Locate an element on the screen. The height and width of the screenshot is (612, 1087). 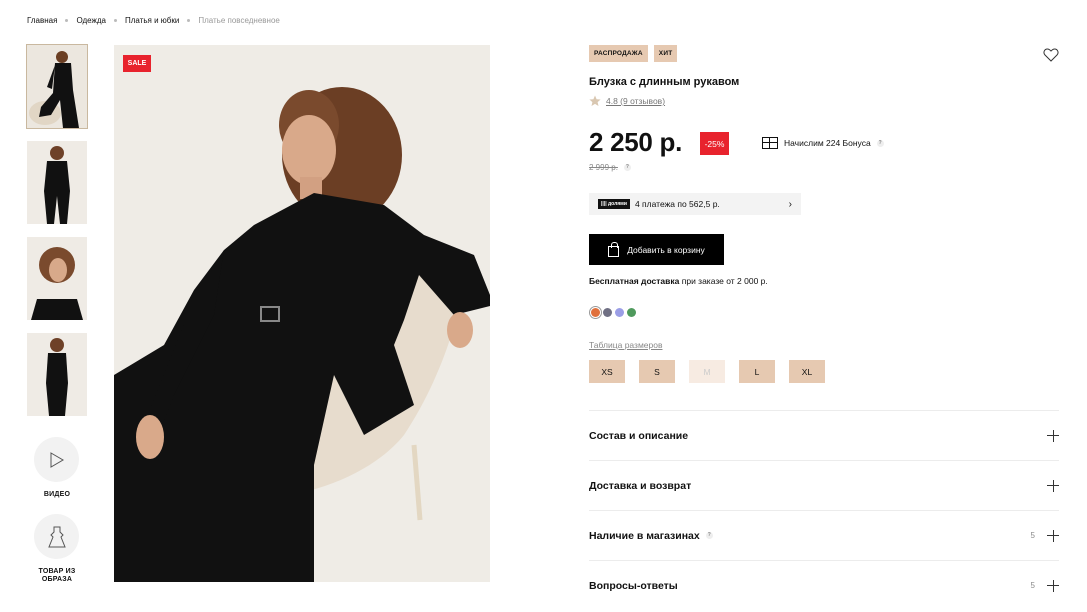
accordion-questions: Вопросы-ответы 5 is located at coordinates (824, 585).